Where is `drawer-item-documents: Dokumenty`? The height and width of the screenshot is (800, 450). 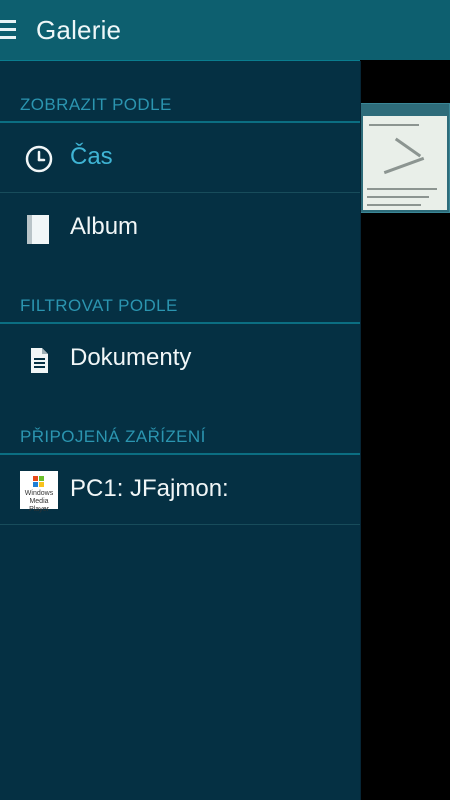
drawer-item-documents: Dokumenty is located at coordinates (180, 359).